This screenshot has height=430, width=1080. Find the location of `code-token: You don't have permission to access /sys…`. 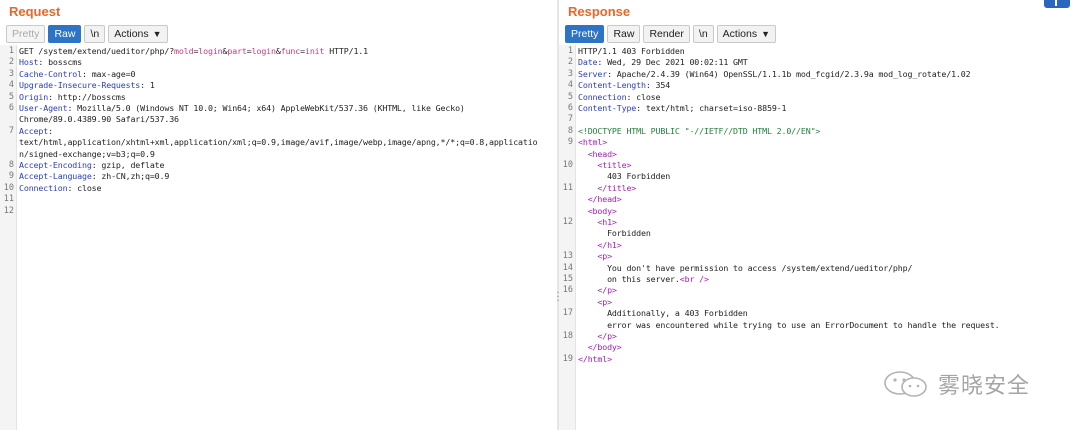

code-token: You don't have permission to access /sys… is located at coordinates (745, 267).